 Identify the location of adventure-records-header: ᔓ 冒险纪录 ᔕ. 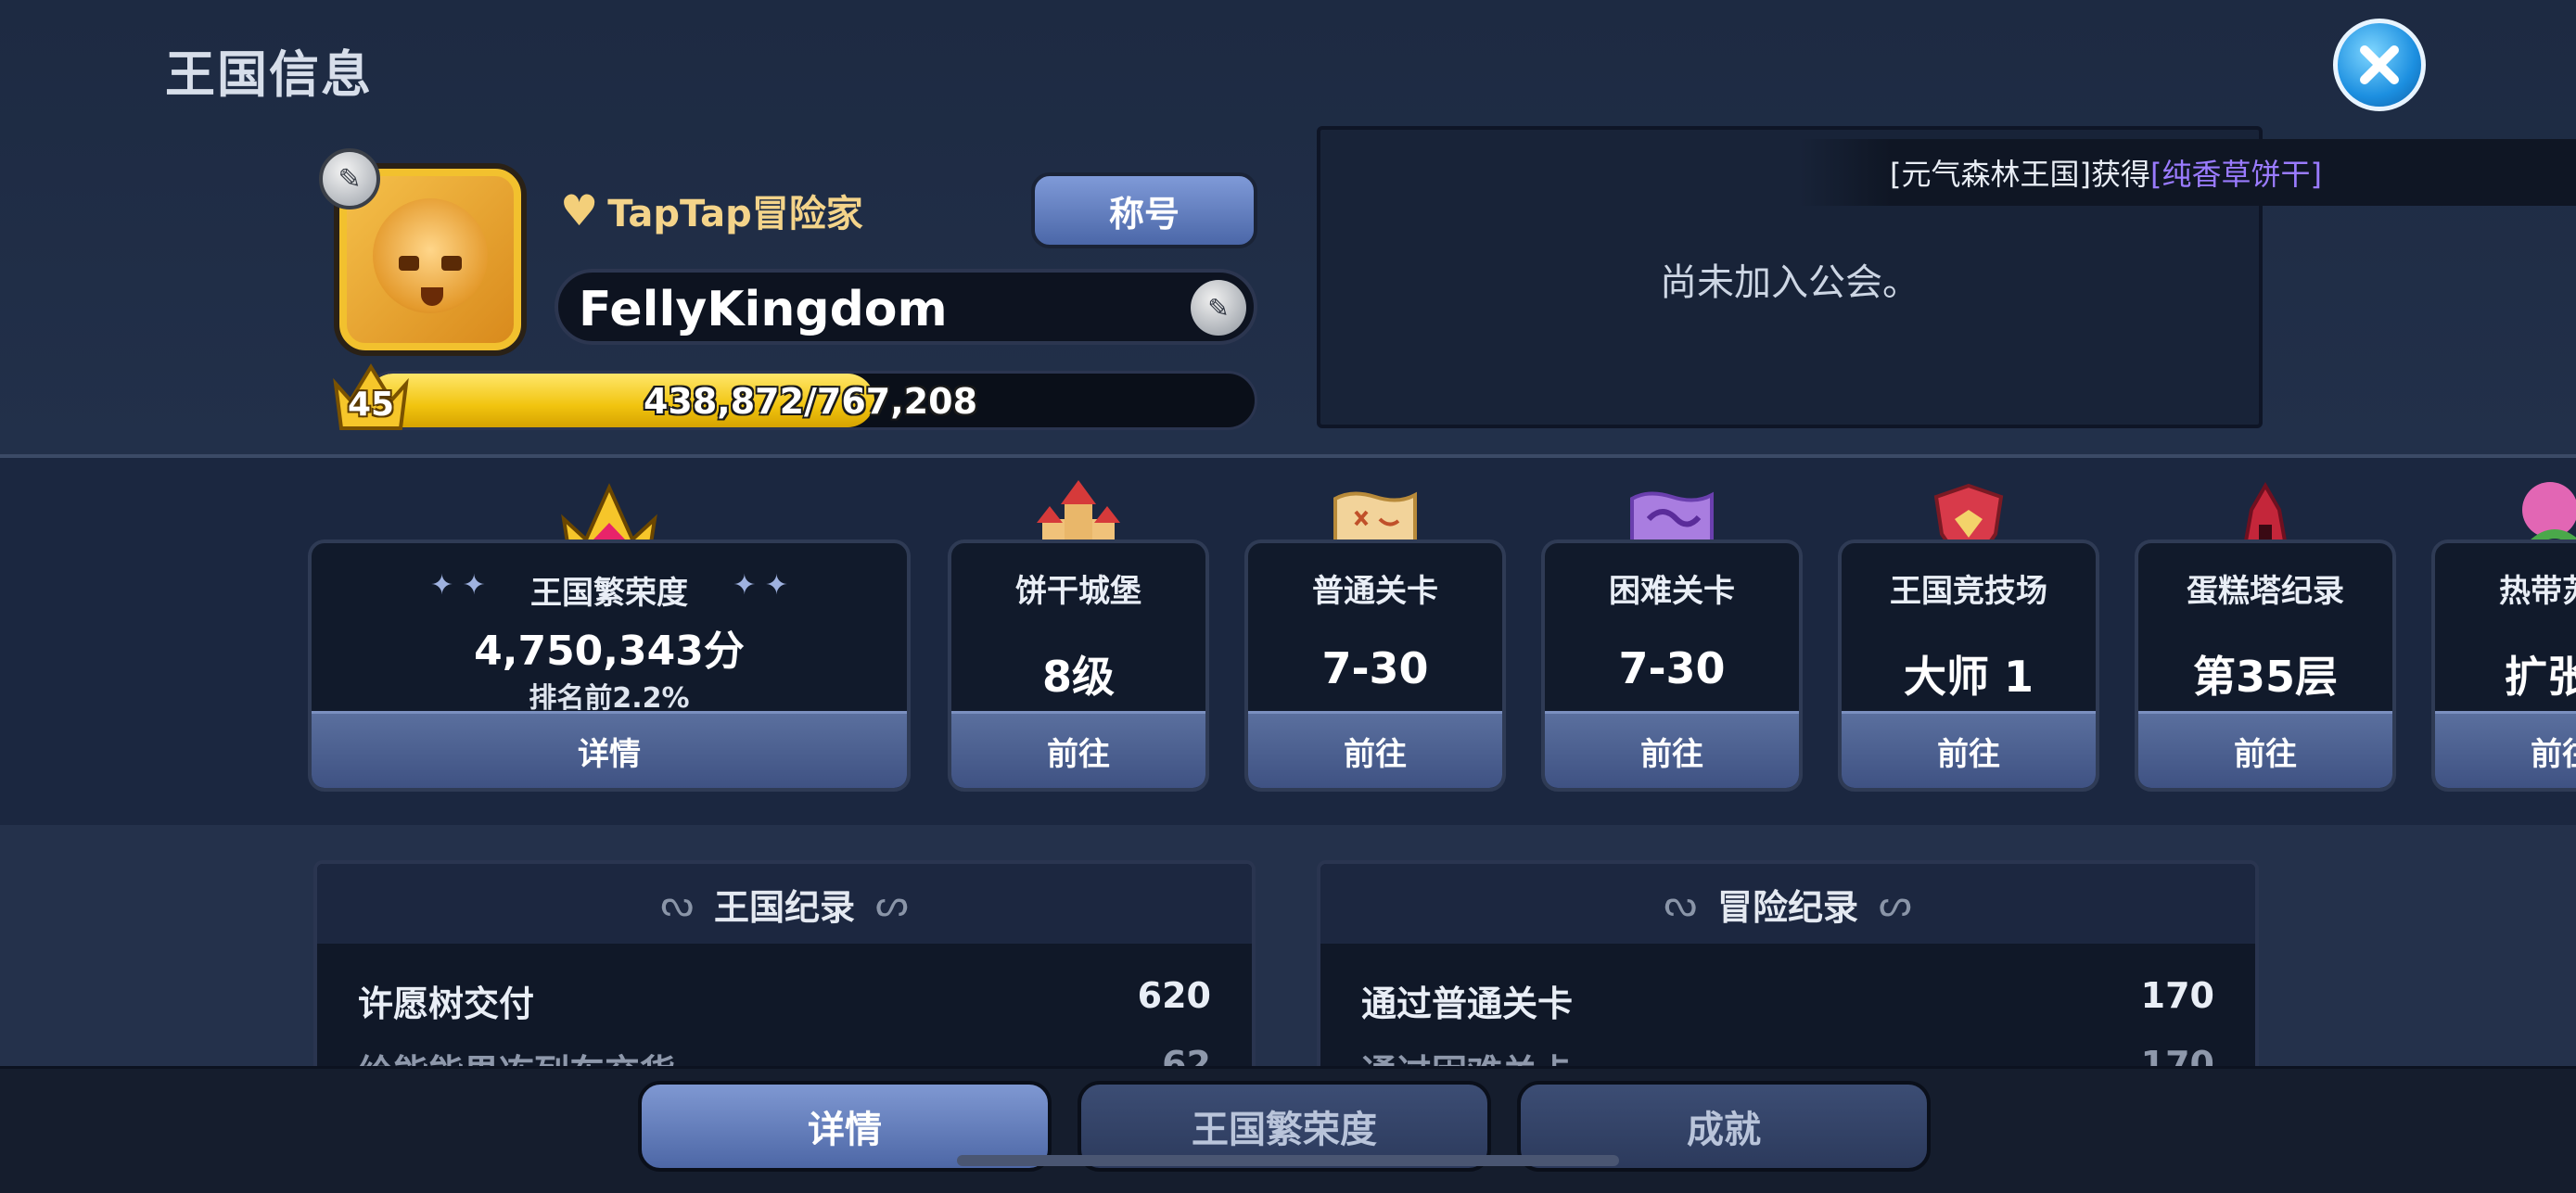
(1787, 904).